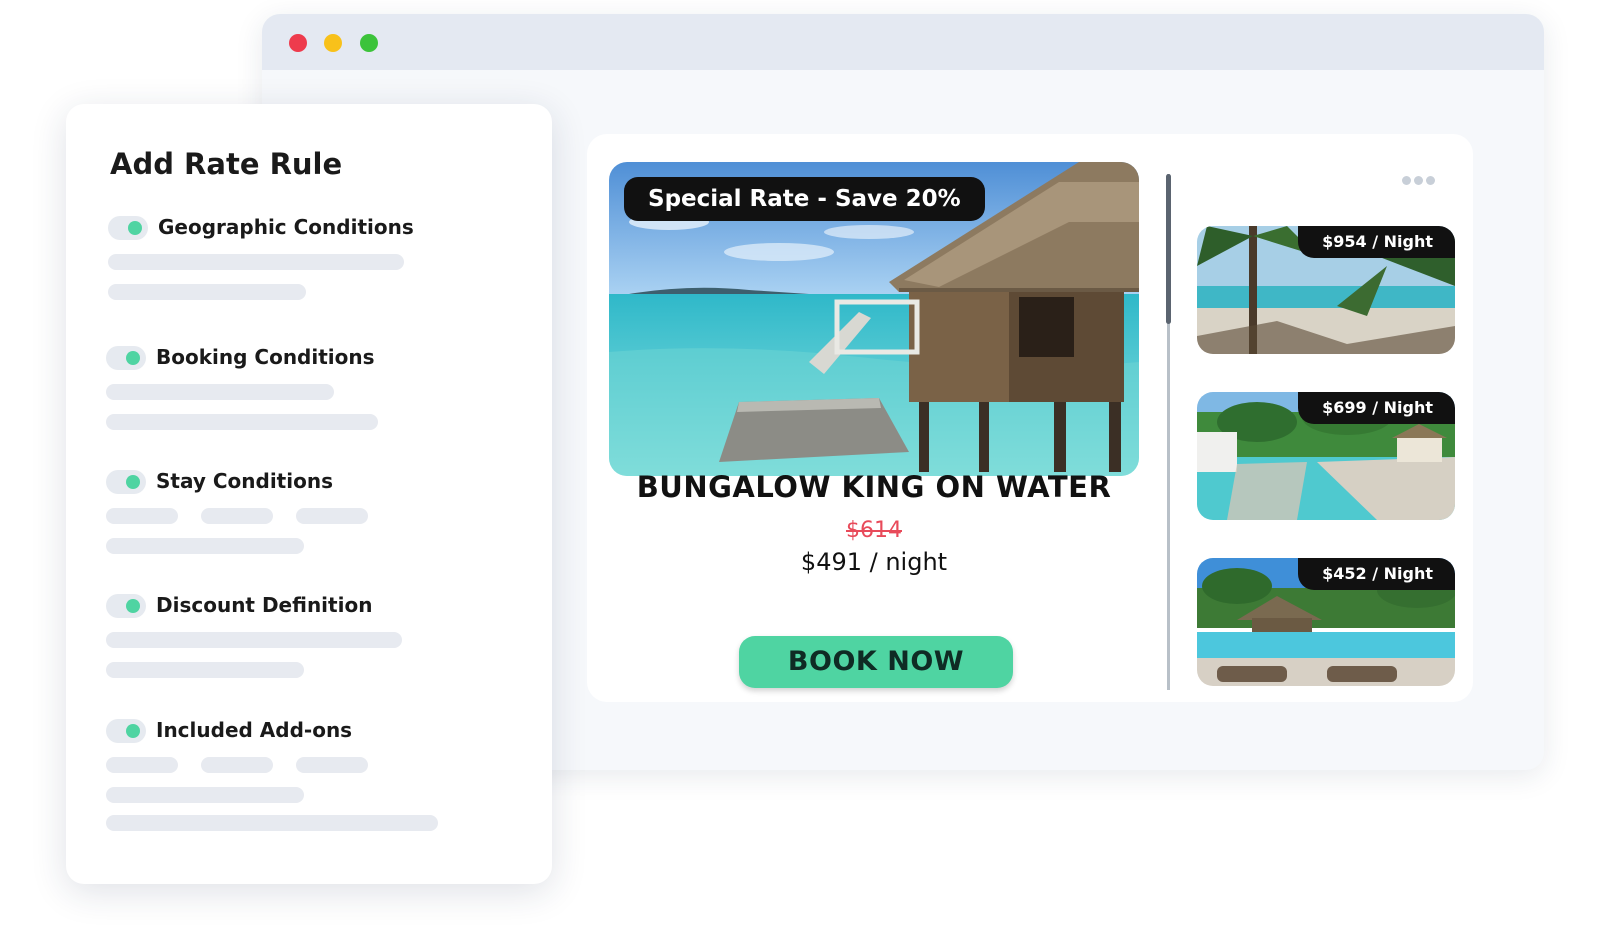 The image size is (1600, 937). Describe the element at coordinates (126, 482) in the screenshot. I see `stay-conditions-toggle` at that location.